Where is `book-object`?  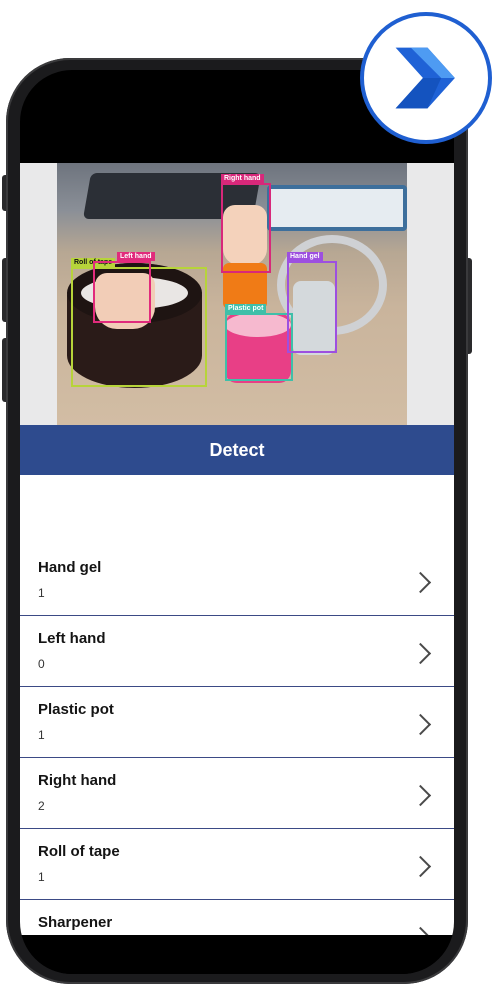 book-object is located at coordinates (337, 208).